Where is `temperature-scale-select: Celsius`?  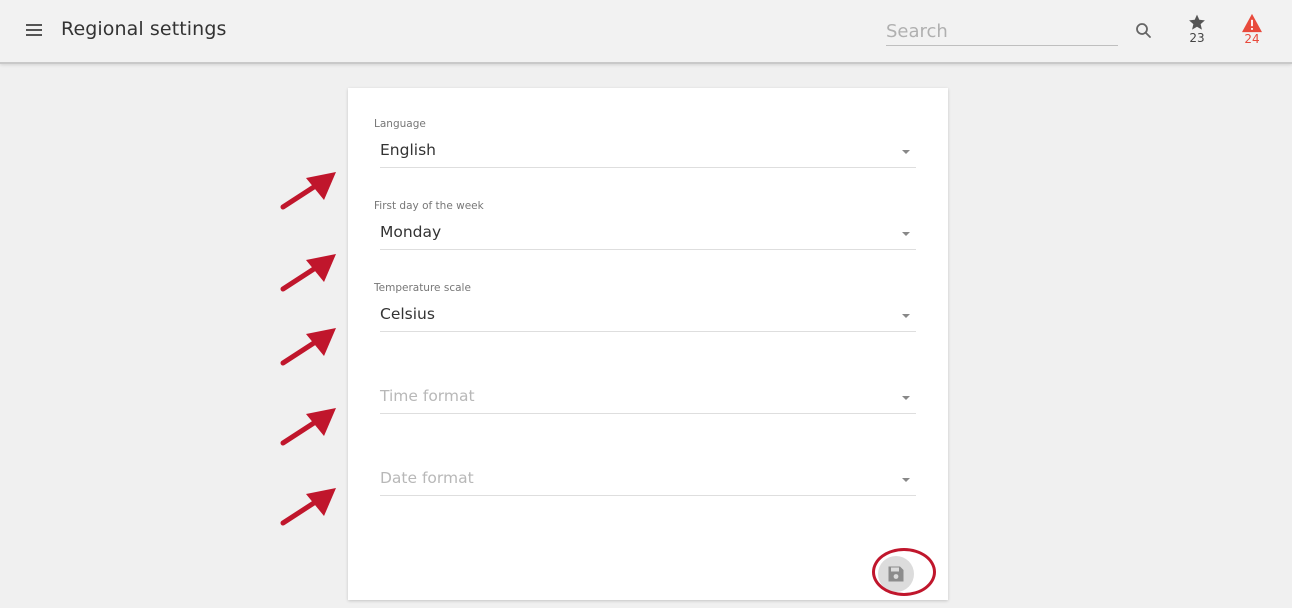
temperature-scale-select: Celsius is located at coordinates (648, 315).